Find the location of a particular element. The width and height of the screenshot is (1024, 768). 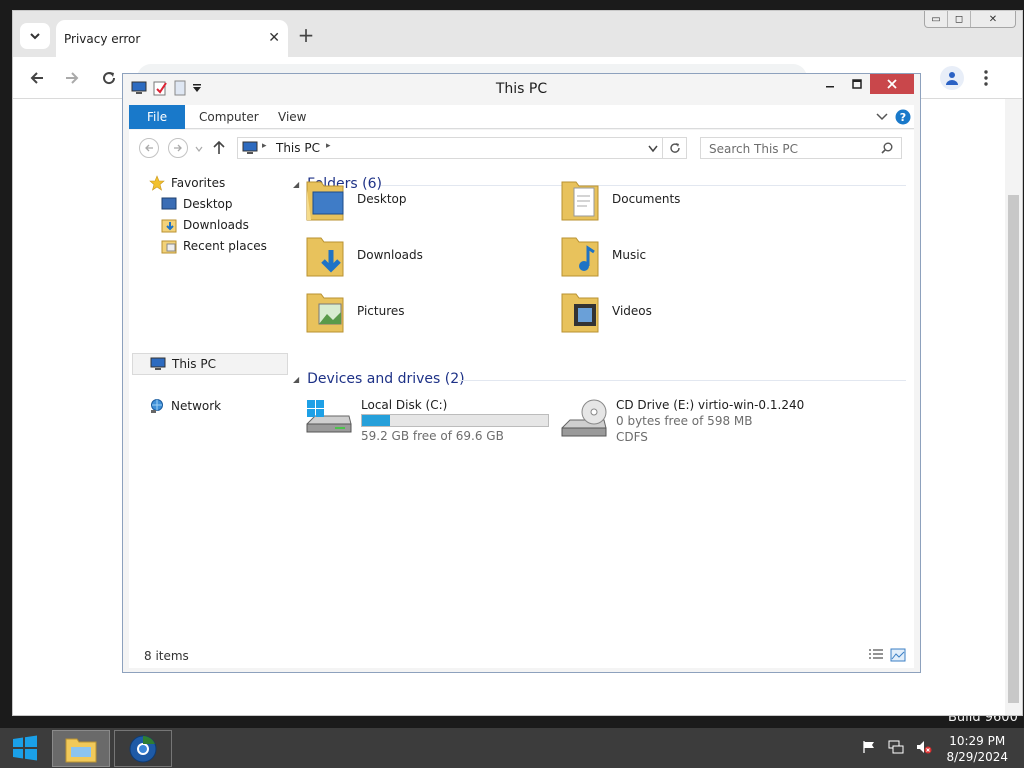

folder-pictures: Pictures is located at coordinates (355, 311).